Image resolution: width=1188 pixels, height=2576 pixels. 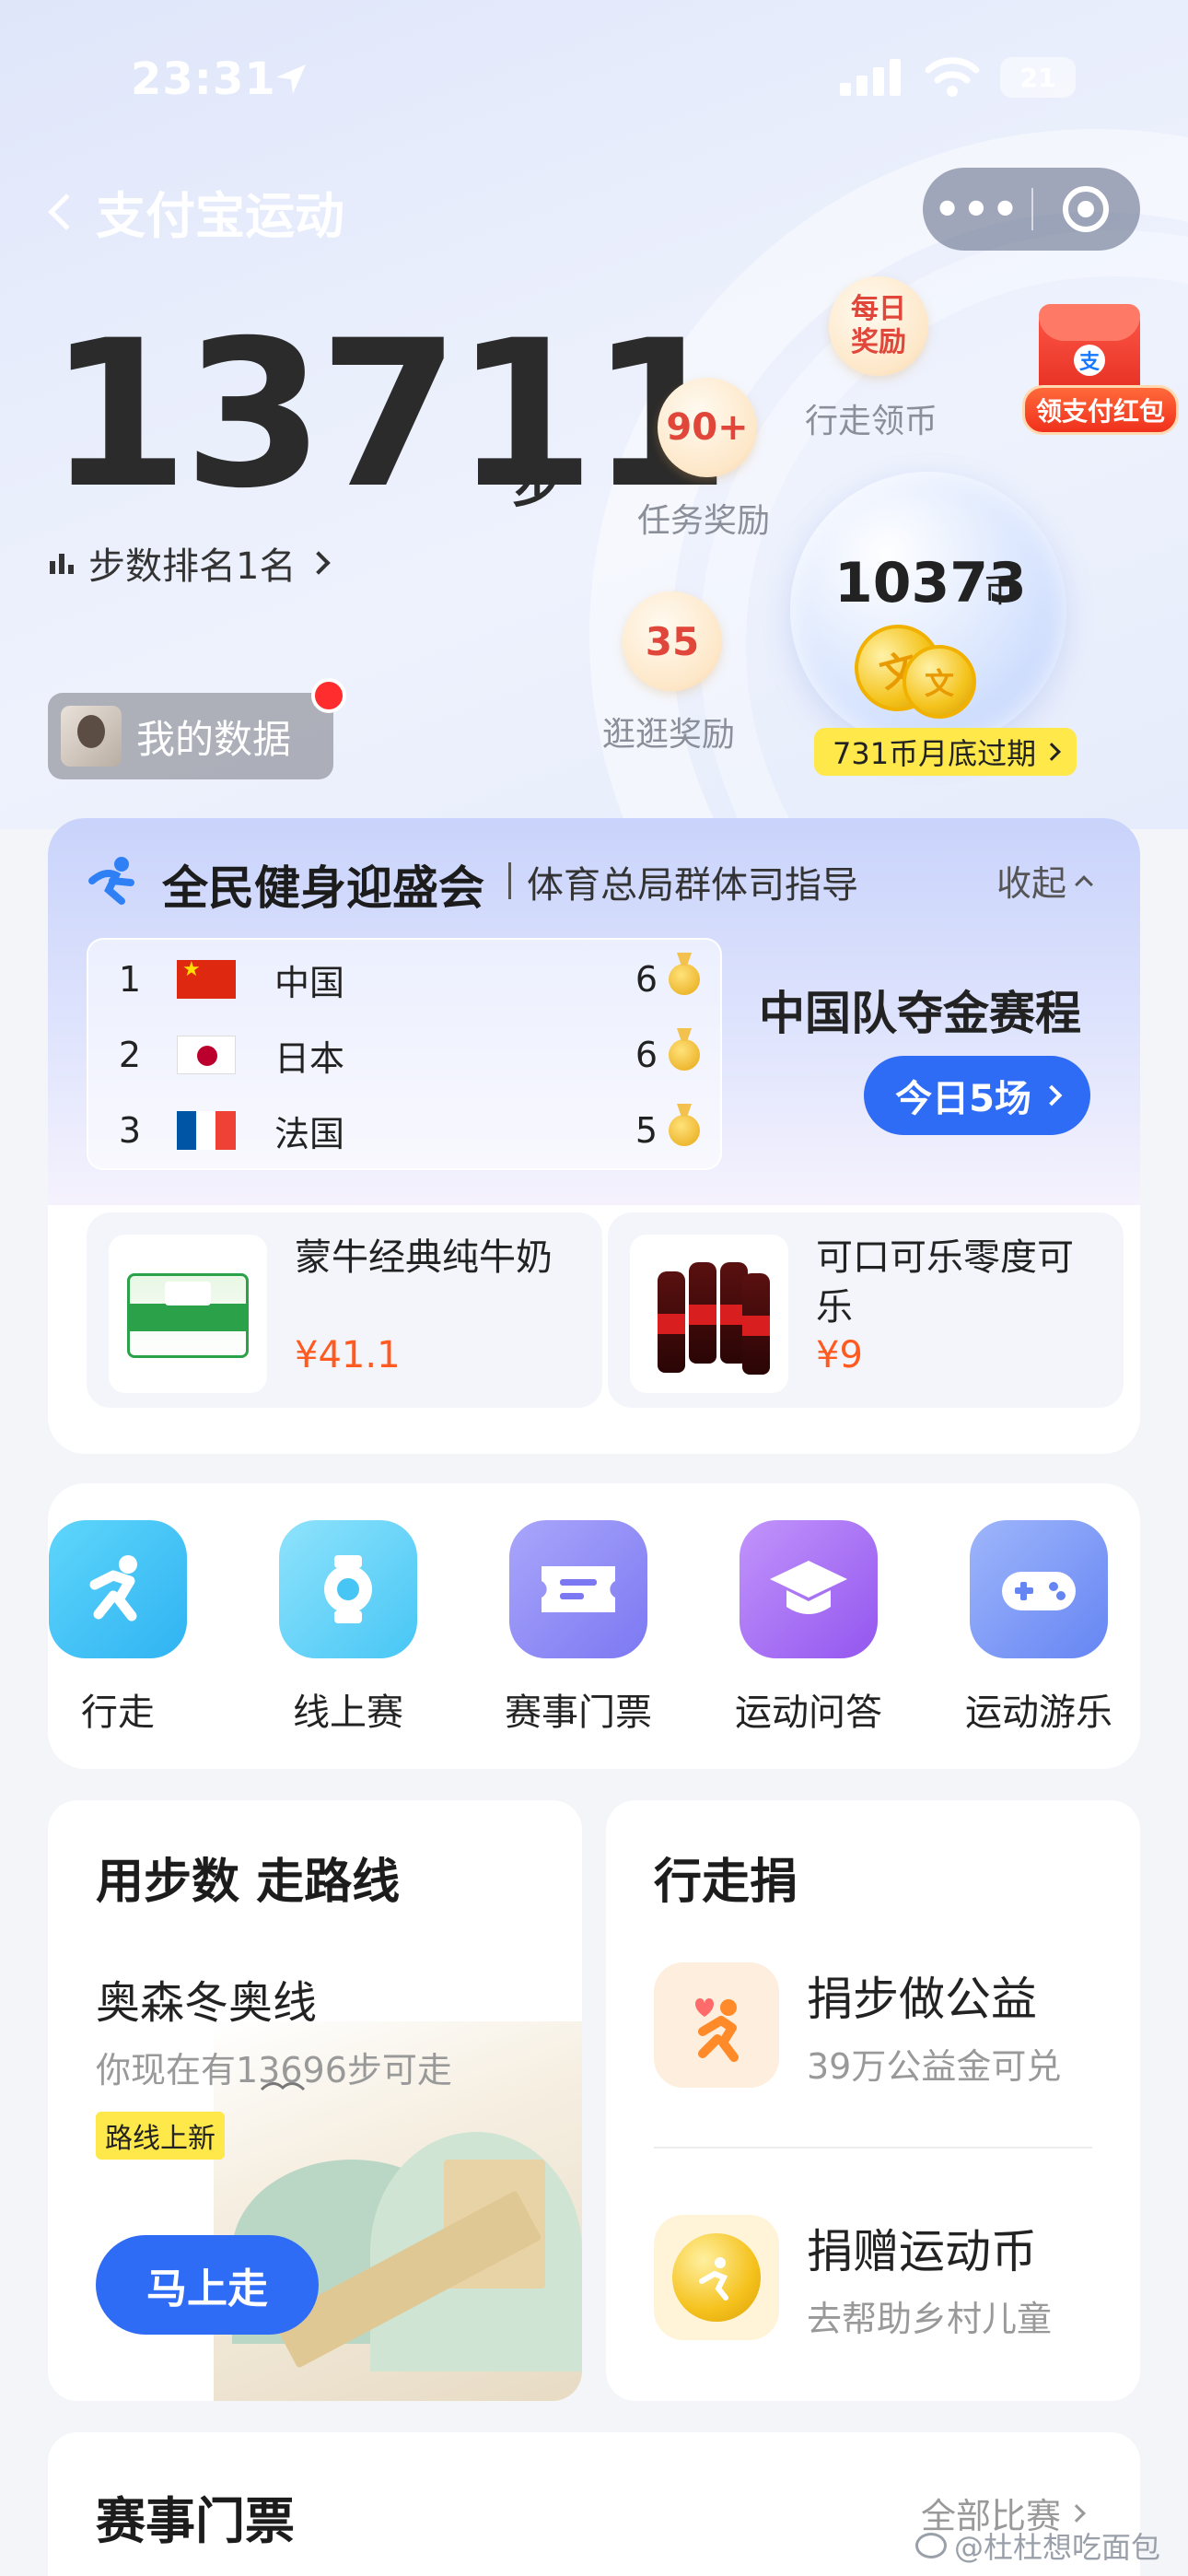 I want to click on shortcut-online-race: 线上赛, so click(x=348, y=1628).